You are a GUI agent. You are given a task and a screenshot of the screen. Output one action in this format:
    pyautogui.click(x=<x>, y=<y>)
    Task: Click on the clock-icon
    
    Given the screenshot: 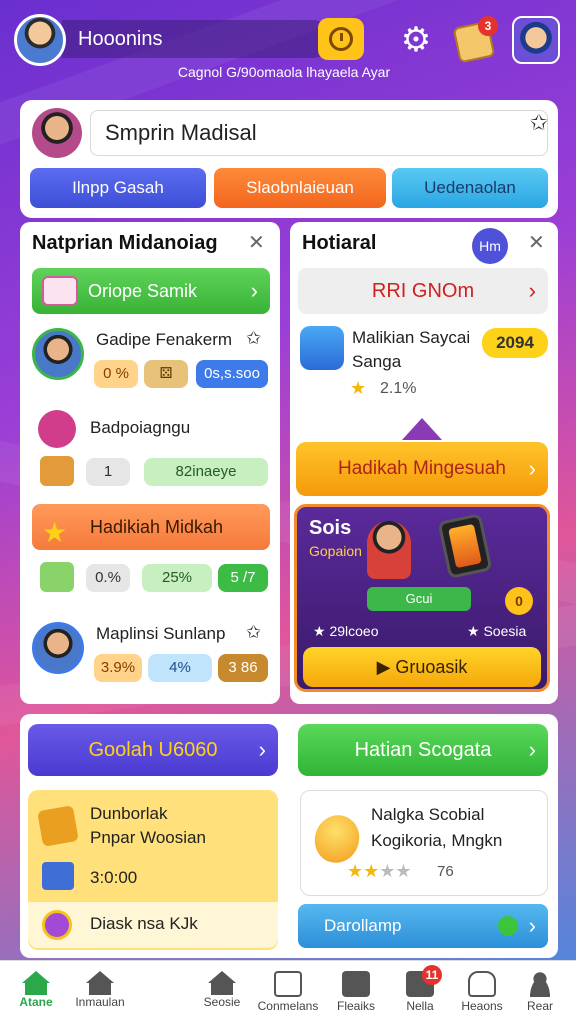 What is the action you would take?
    pyautogui.click(x=341, y=39)
    